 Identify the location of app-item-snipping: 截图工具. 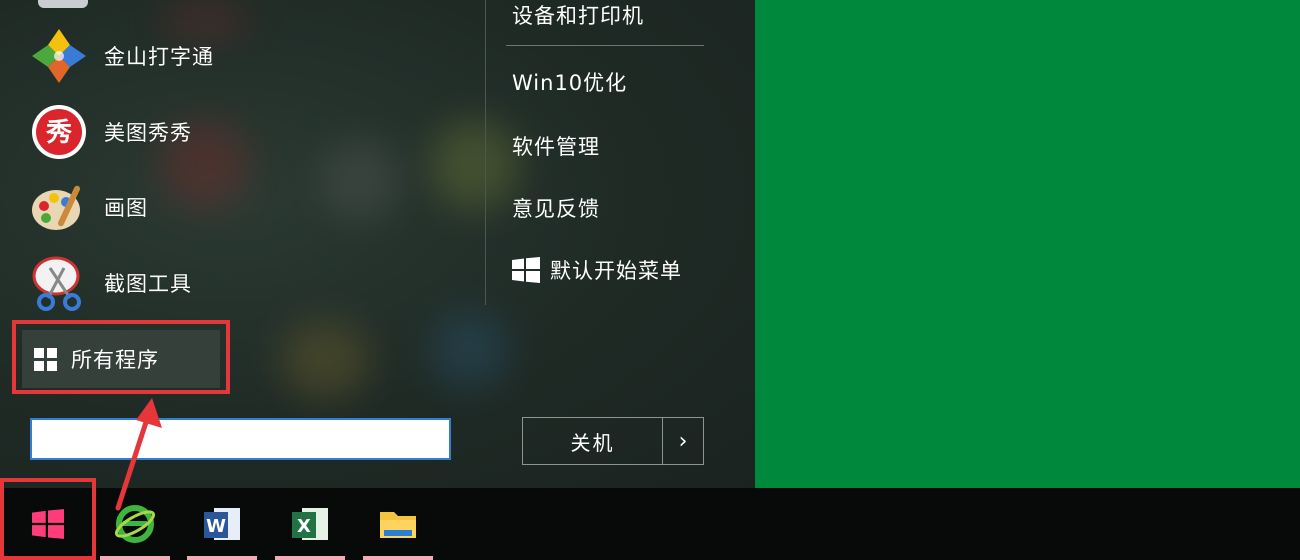
(250, 283).